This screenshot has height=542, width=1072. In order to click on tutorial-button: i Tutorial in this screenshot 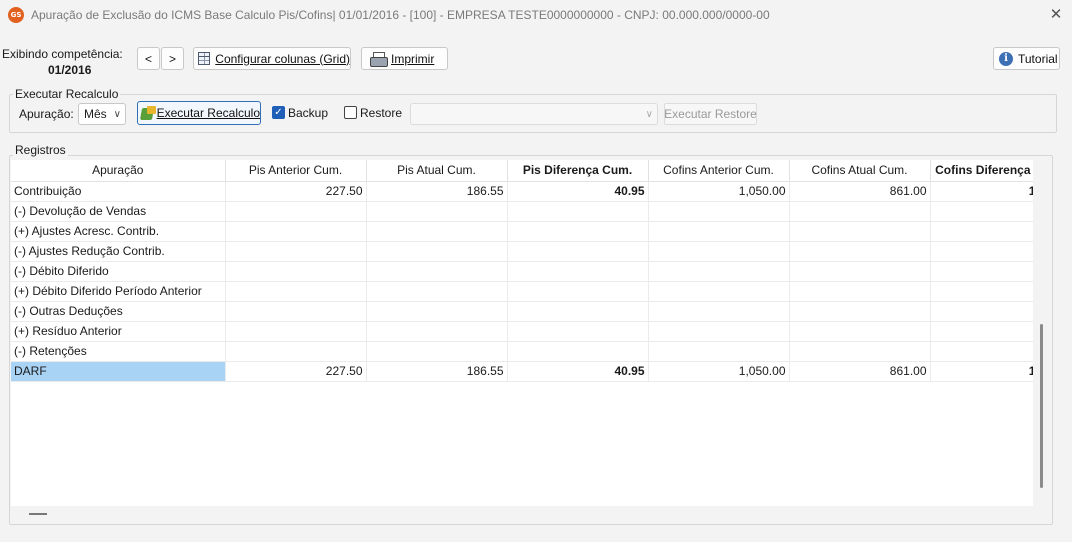, I will do `click(1026, 58)`.